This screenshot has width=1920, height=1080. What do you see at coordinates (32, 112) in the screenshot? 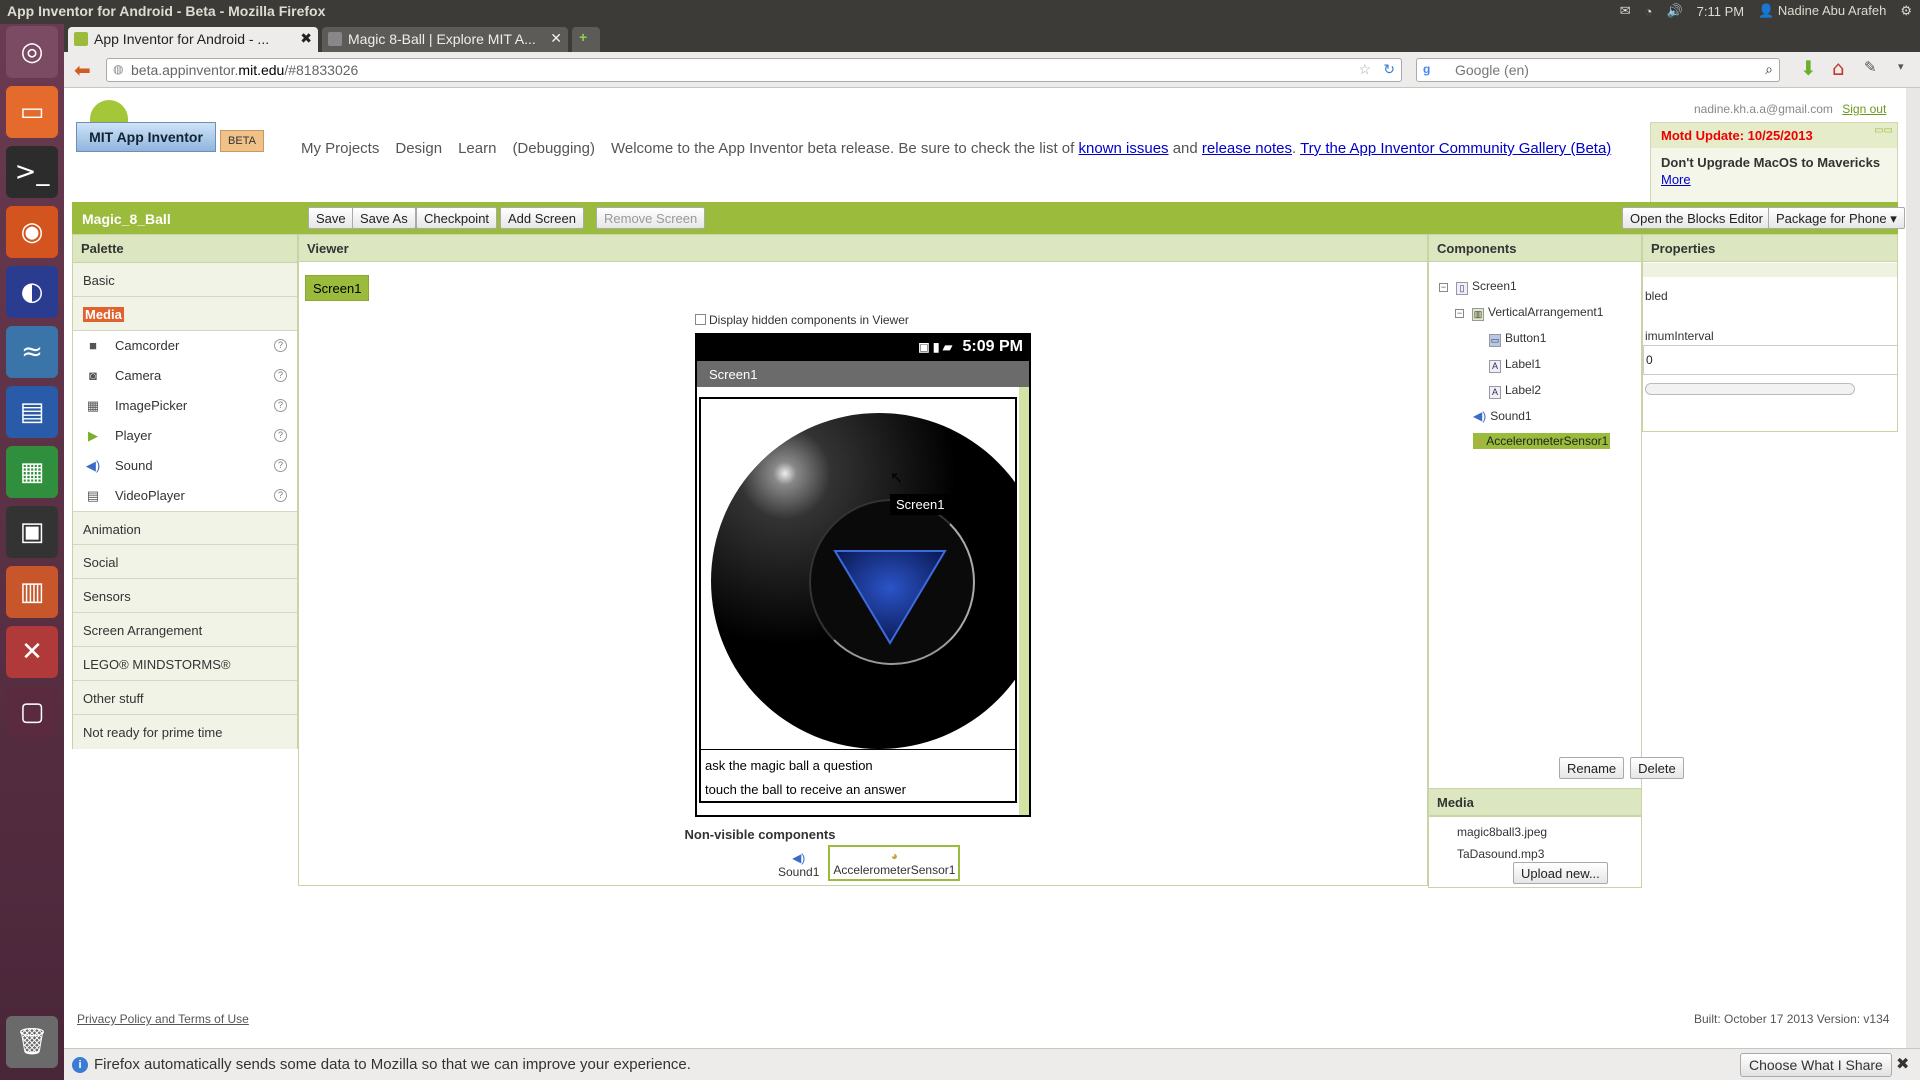
I see `files-icon: ▭` at bounding box center [32, 112].